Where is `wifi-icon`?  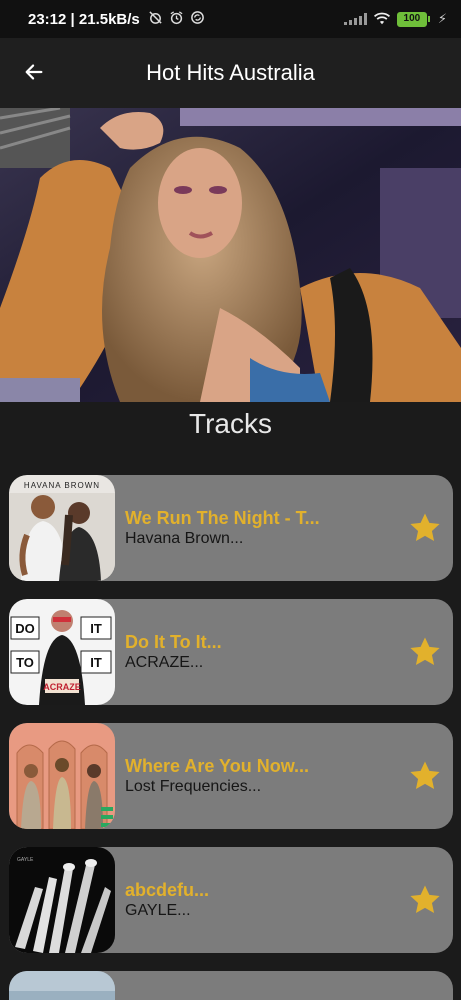
wifi-icon is located at coordinates (381, 18).